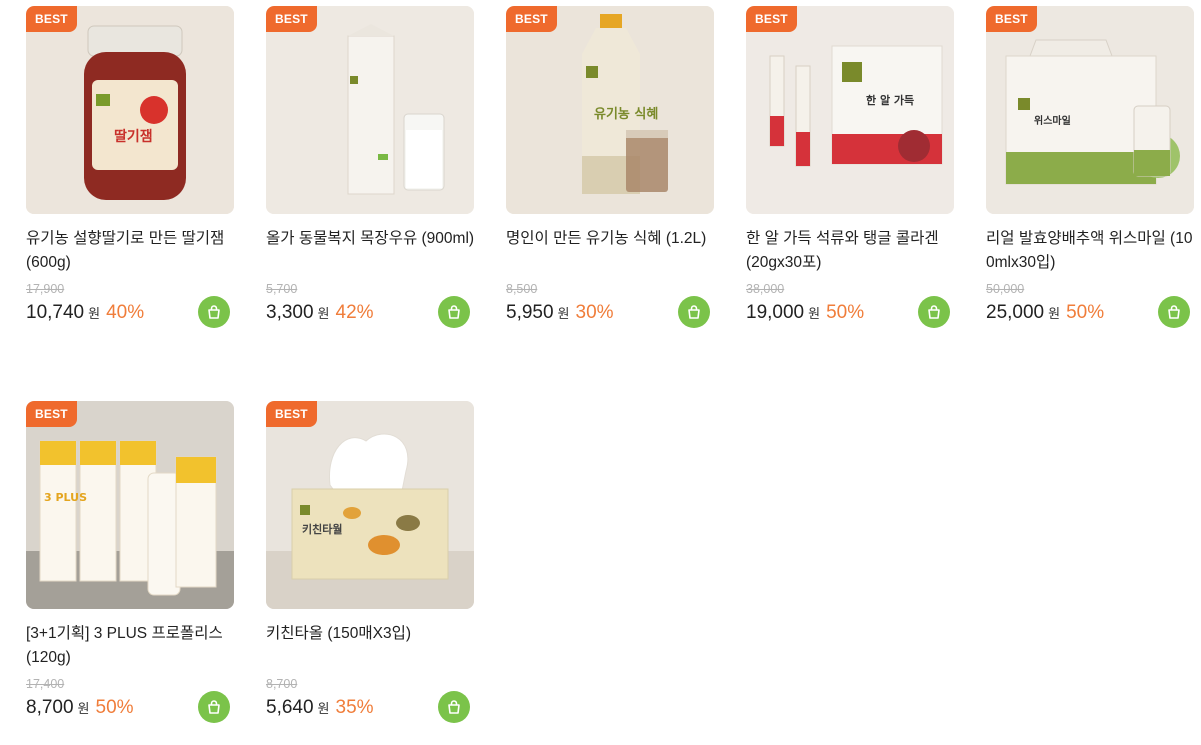  What do you see at coordinates (611, 239) in the screenshot?
I see `product-name: 명인이 만든 유기농 식혜 (1.2L)` at bounding box center [611, 239].